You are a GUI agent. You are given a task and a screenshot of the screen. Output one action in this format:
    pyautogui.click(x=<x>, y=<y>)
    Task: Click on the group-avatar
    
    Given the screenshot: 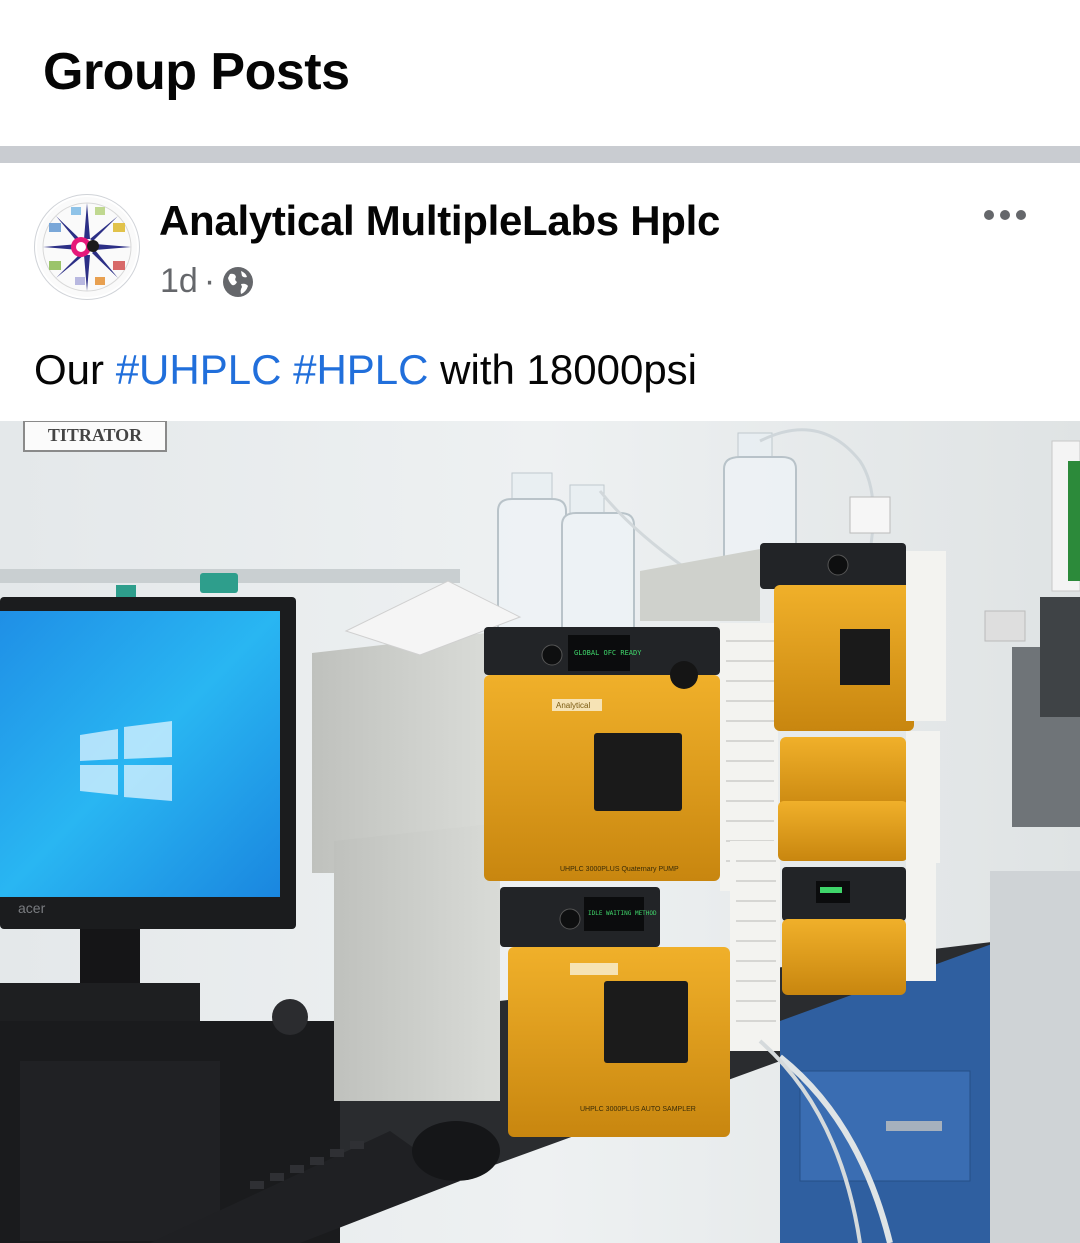 What is the action you would take?
    pyautogui.click(x=87, y=247)
    